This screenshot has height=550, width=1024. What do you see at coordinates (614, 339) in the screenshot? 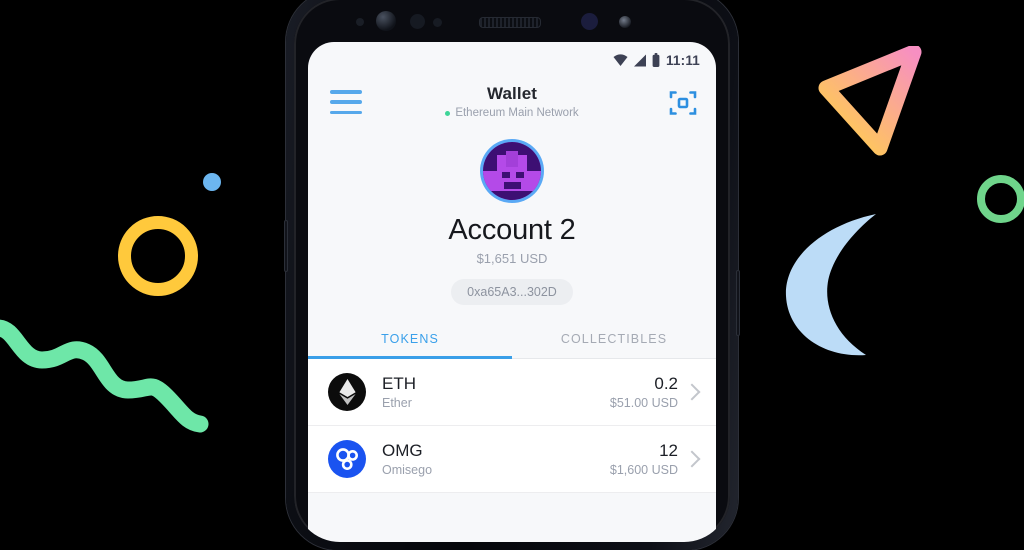
I see `tab-collectibles: COLLECTIBLES` at bounding box center [614, 339].